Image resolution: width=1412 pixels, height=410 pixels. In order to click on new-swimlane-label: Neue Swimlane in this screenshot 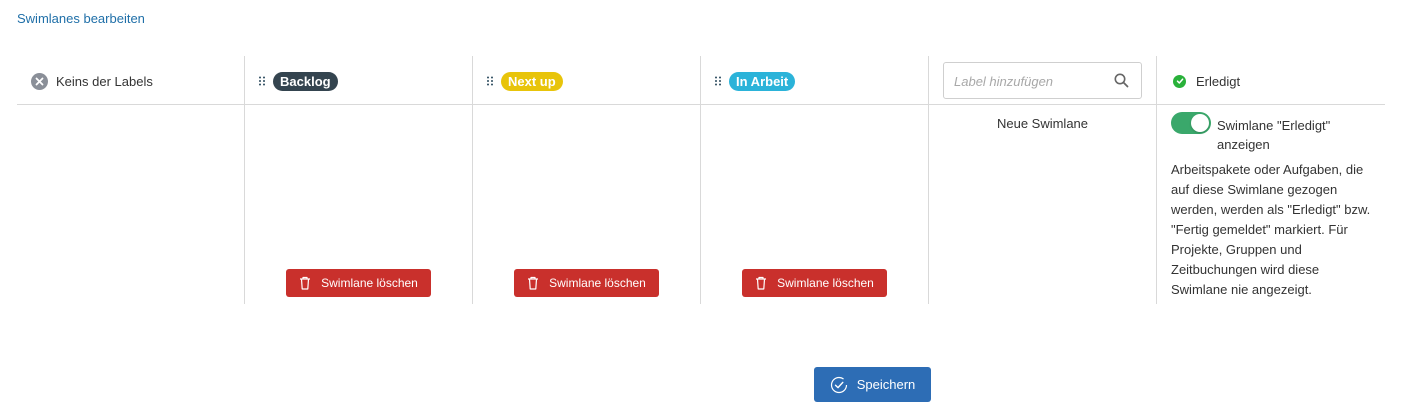, I will do `click(1042, 123)`.